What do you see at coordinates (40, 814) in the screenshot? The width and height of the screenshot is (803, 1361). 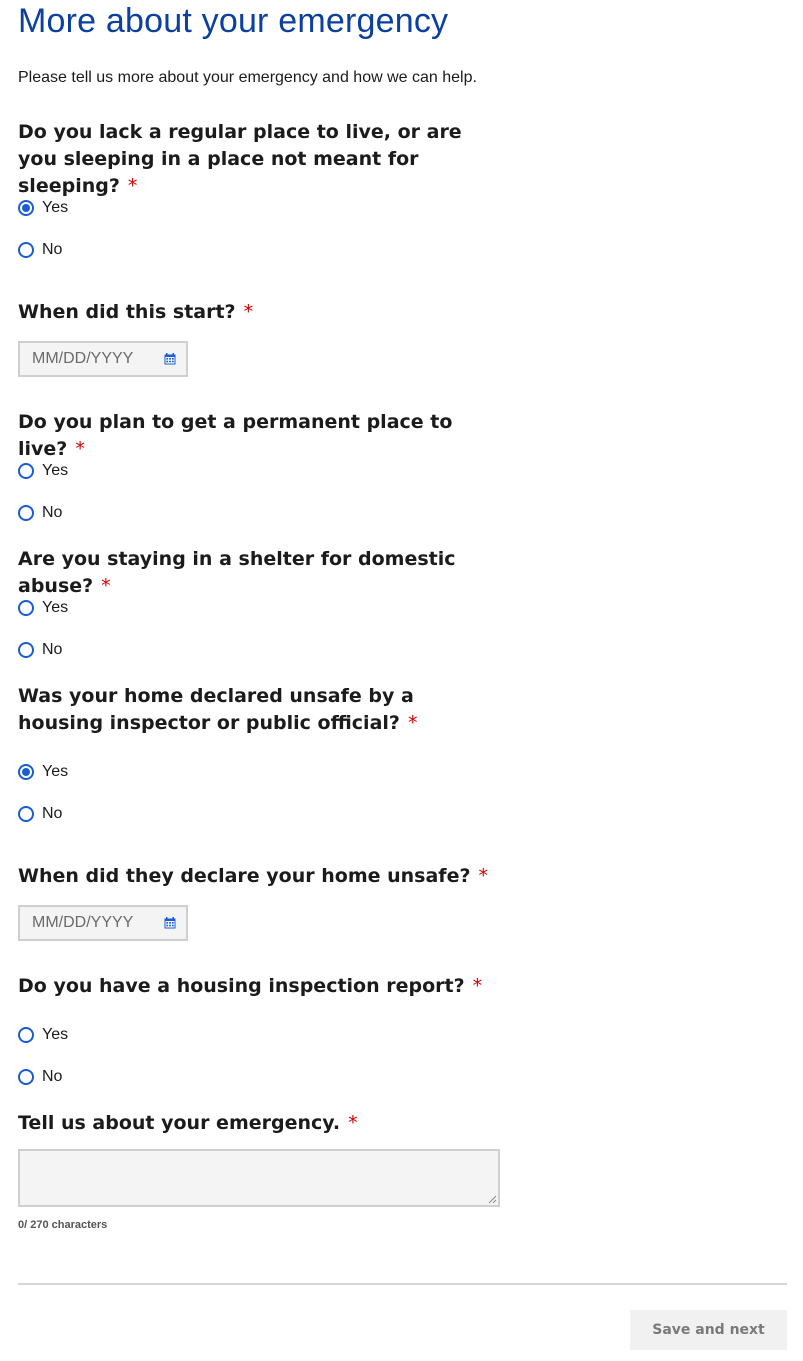 I see `radio-unsafe-no: No` at bounding box center [40, 814].